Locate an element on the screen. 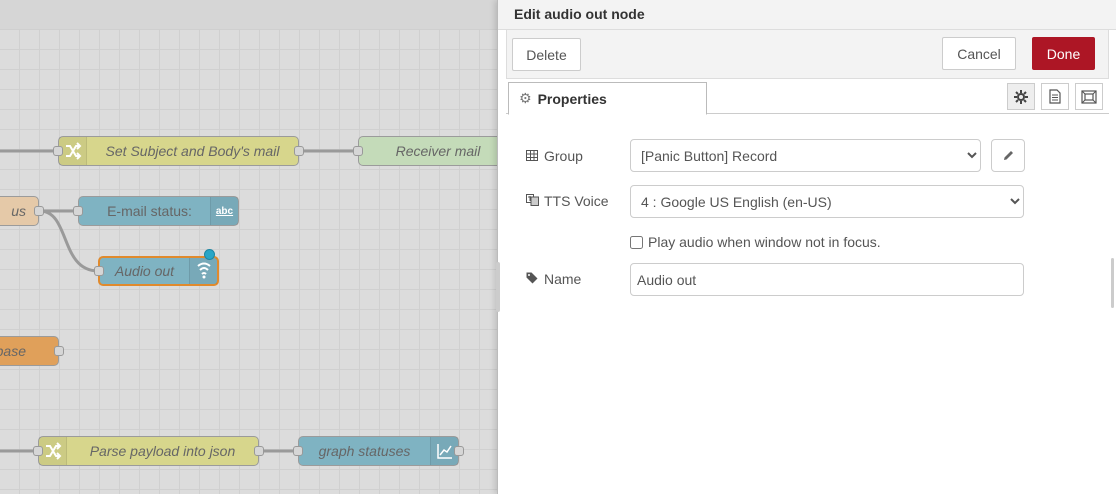 This screenshot has width=1116, height=494. scrollbar is located at coordinates (1112, 283).